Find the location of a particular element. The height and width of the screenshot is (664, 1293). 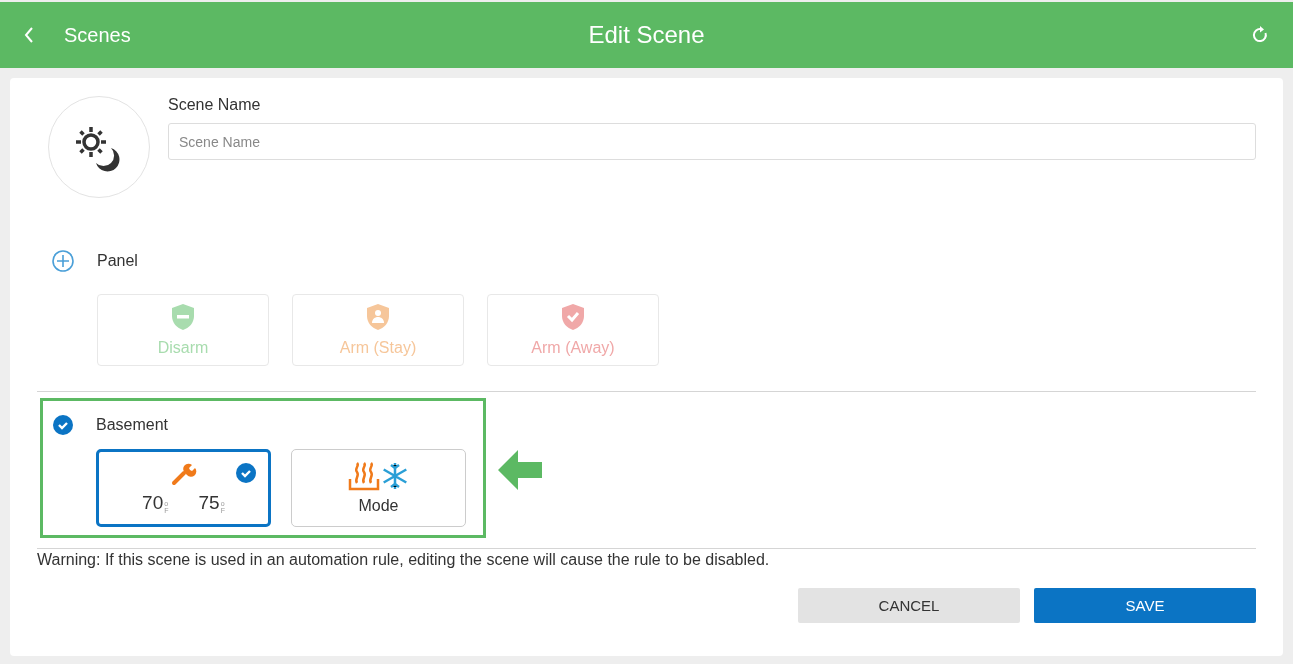

mode-tile: Mode is located at coordinates (378, 488).